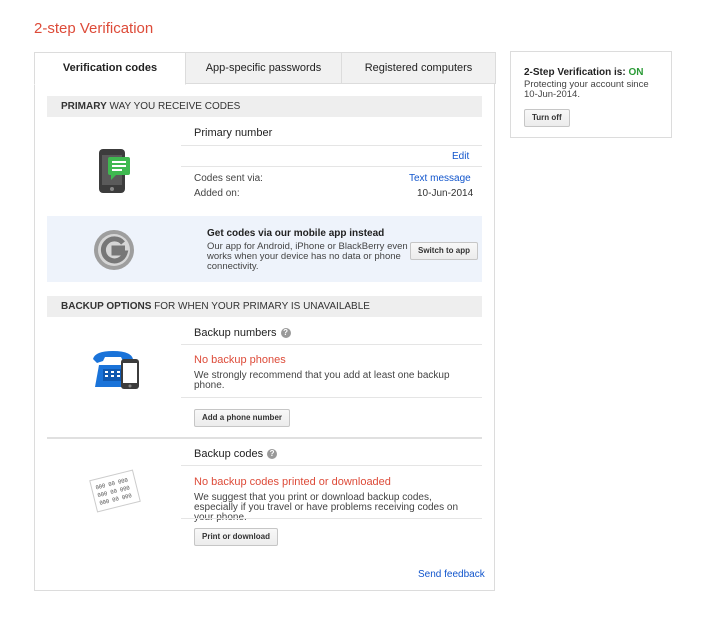  I want to click on add-phone-number-button: Add a phone number, so click(242, 418).